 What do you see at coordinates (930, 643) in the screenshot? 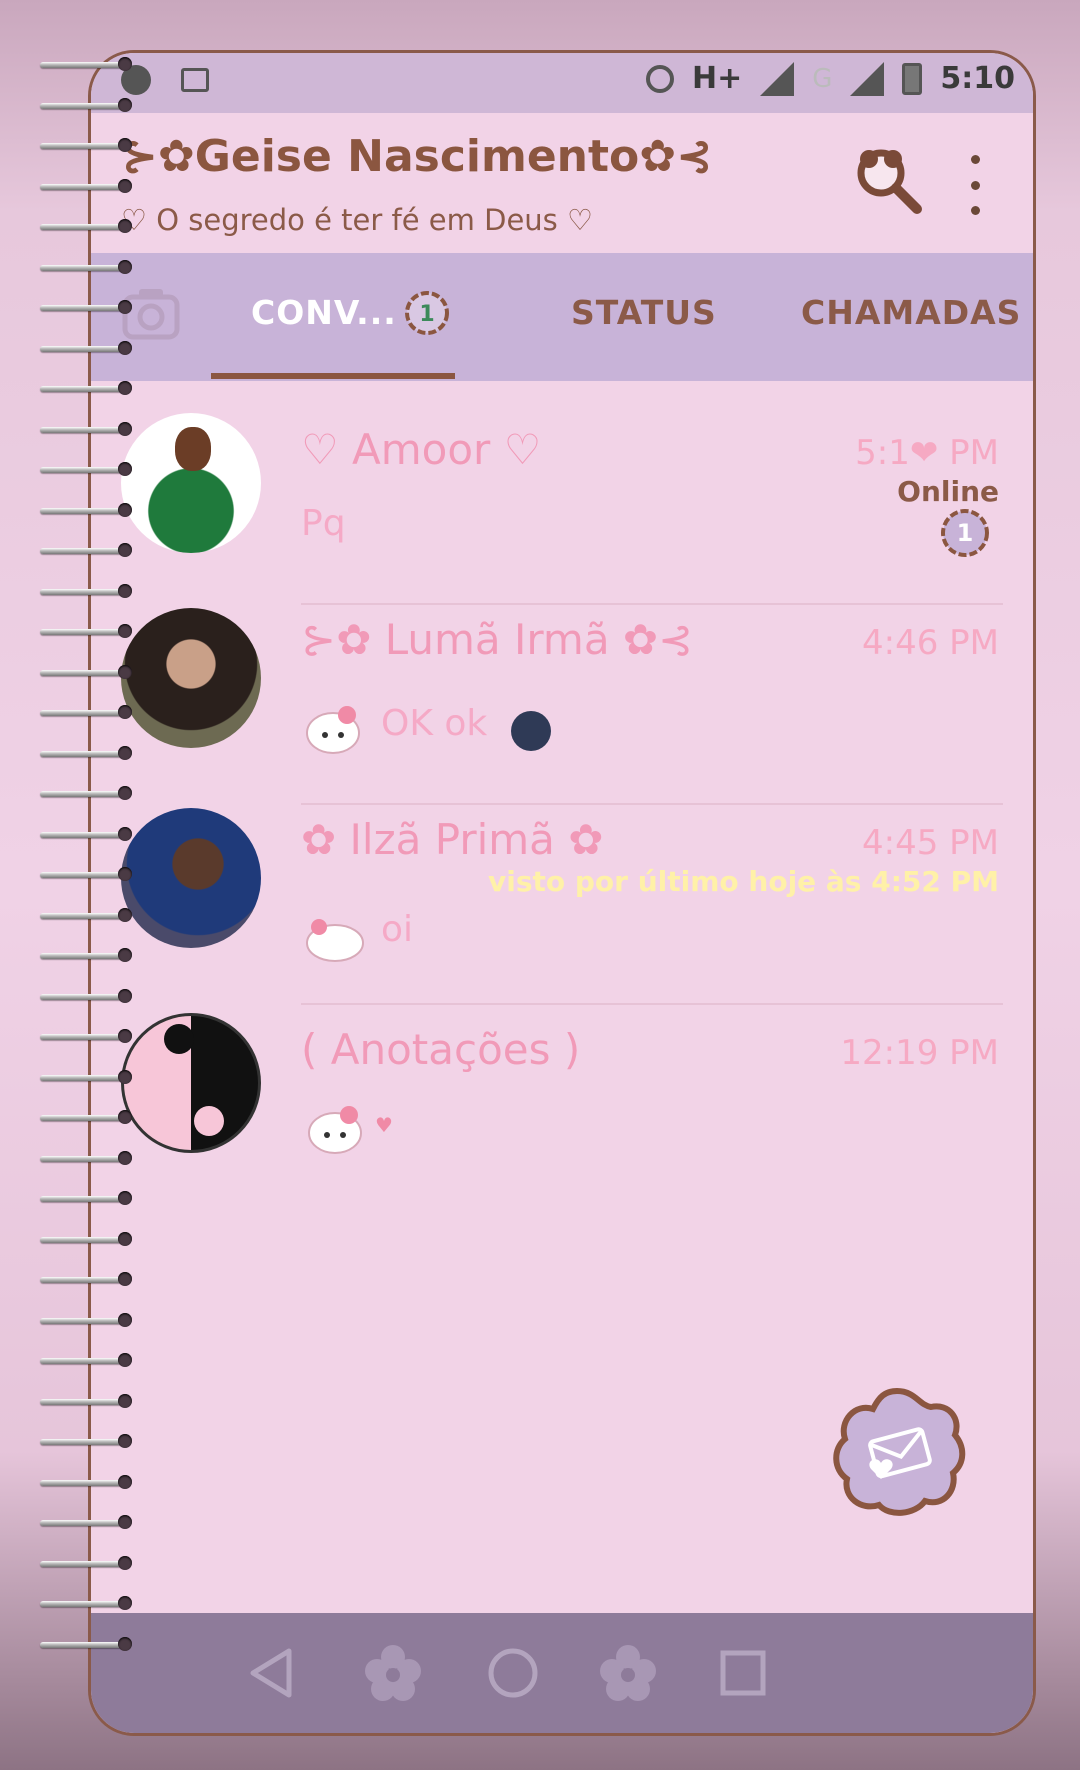
I see `chat-time: 4:46 PM` at bounding box center [930, 643].